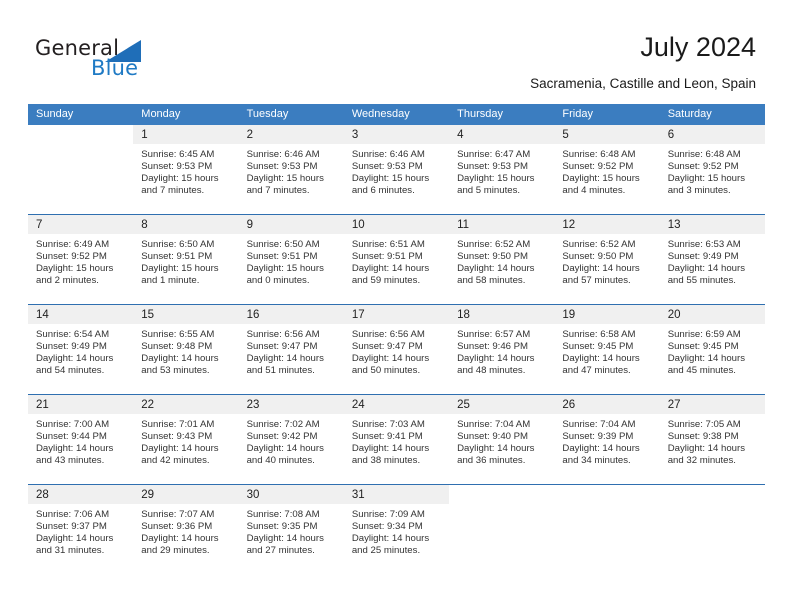 This screenshot has height=612, width=792. What do you see at coordinates (704, 244) in the screenshot?
I see `sunrise-line: Sunrise: 6:53 AM` at bounding box center [704, 244].